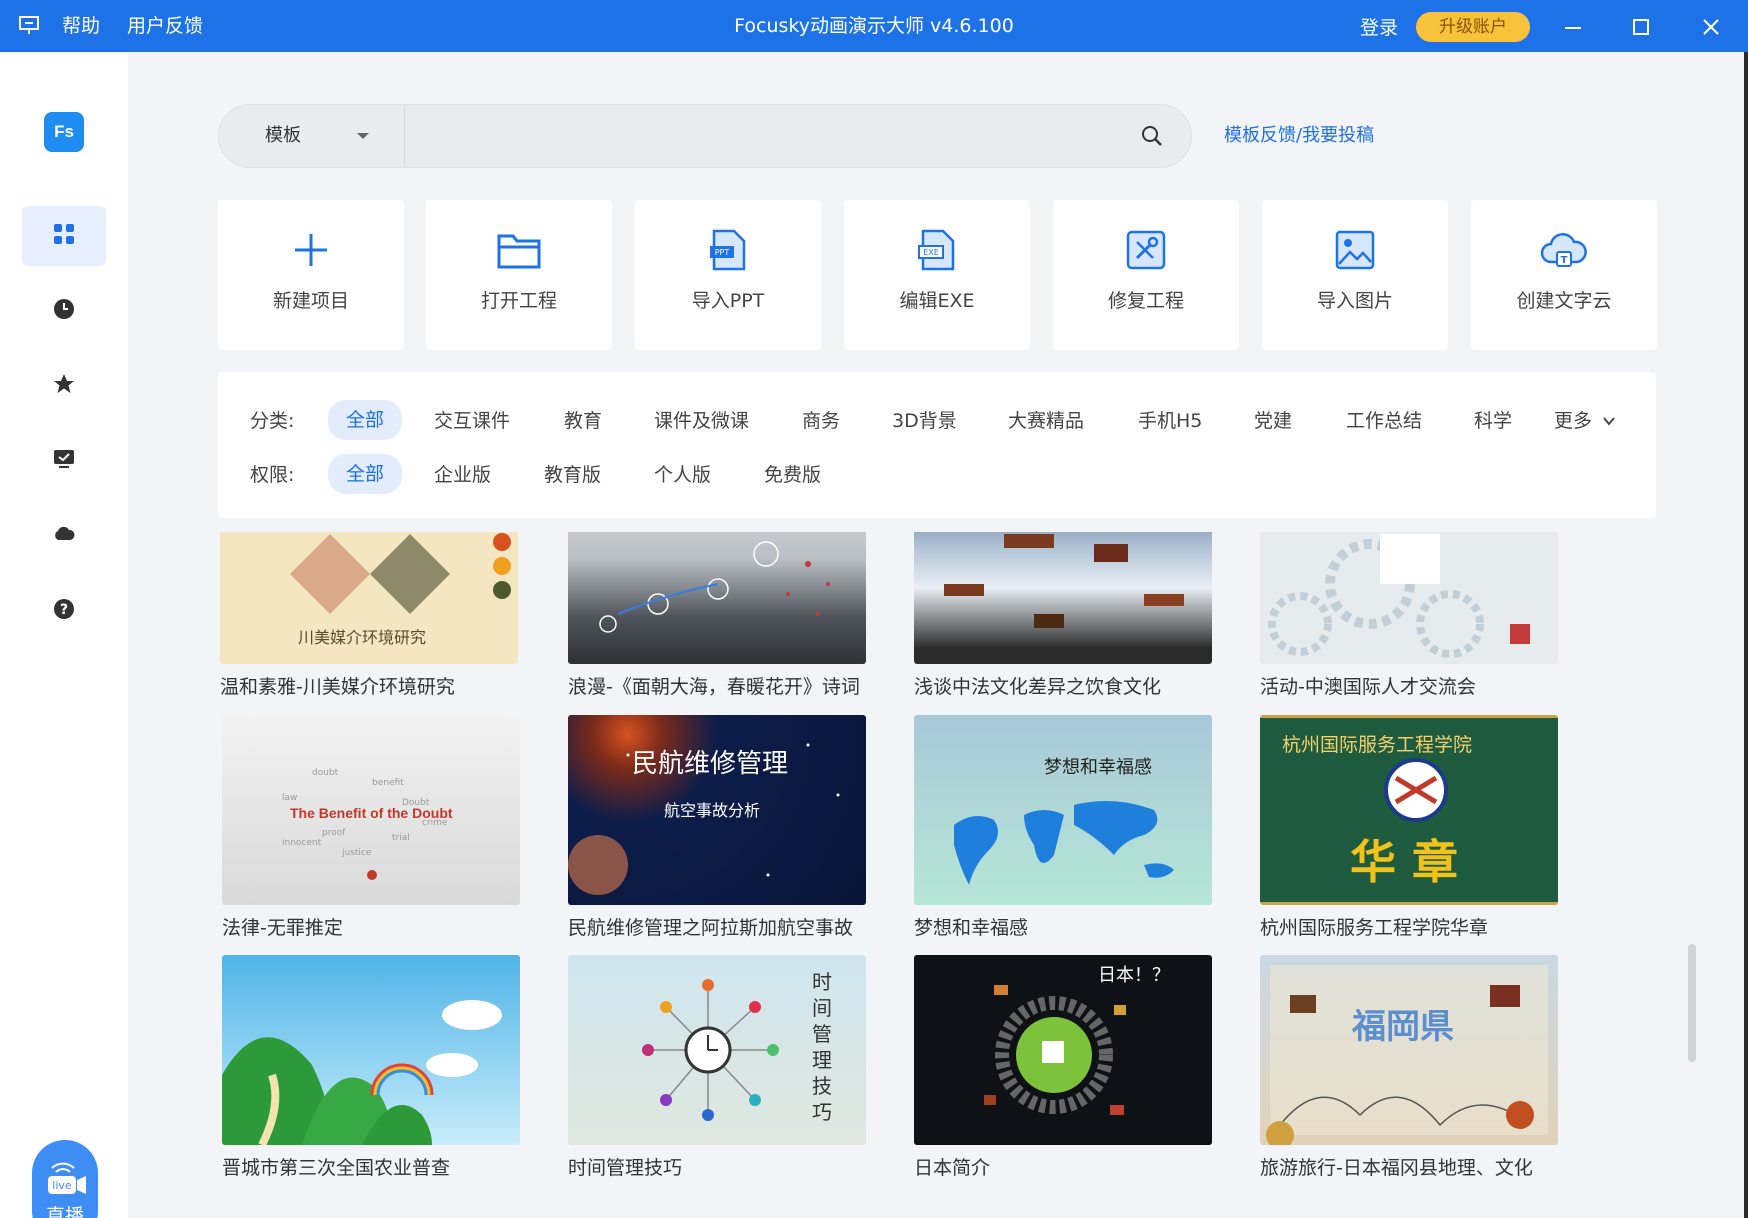 This screenshot has width=1748, height=1218. I want to click on category-chip: 交互课件, so click(472, 421).